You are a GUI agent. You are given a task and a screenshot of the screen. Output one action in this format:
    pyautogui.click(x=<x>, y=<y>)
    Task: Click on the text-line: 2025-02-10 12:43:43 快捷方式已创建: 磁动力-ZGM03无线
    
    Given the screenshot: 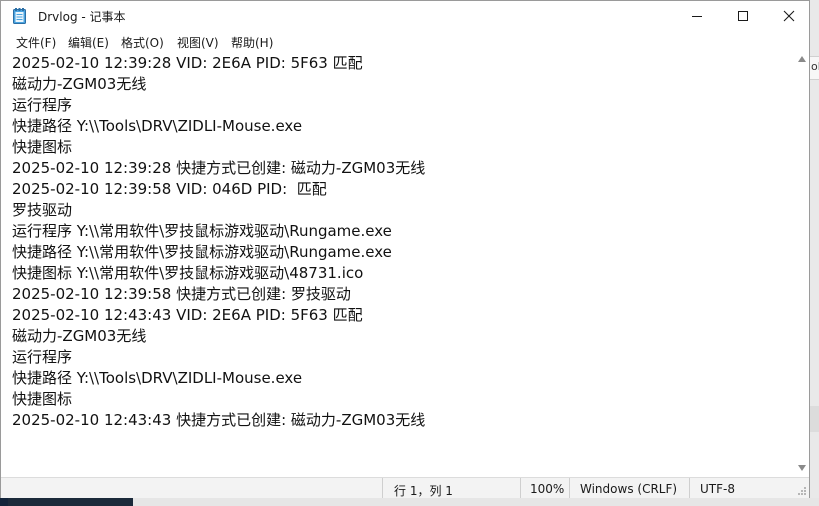 What is the action you would take?
    pyautogui.click(x=219, y=420)
    